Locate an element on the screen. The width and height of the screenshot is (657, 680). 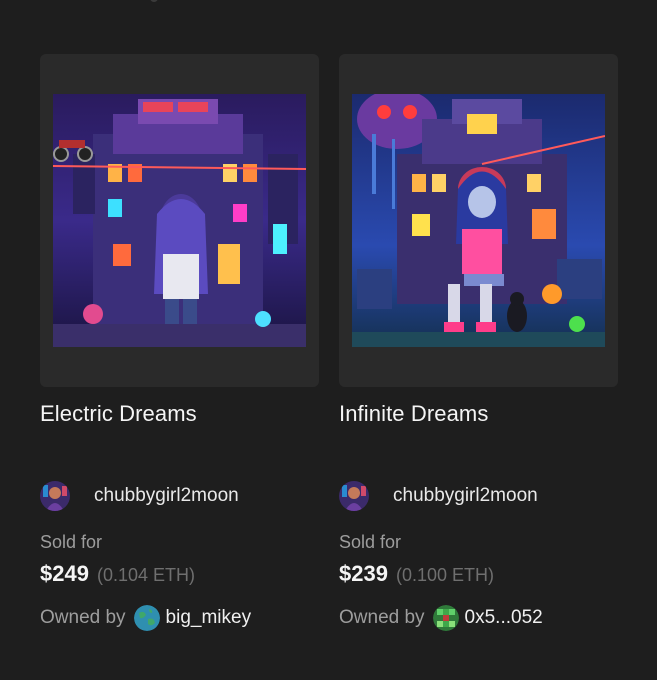
price-row: $239 (0.100 ETH) is located at coordinates (416, 574).